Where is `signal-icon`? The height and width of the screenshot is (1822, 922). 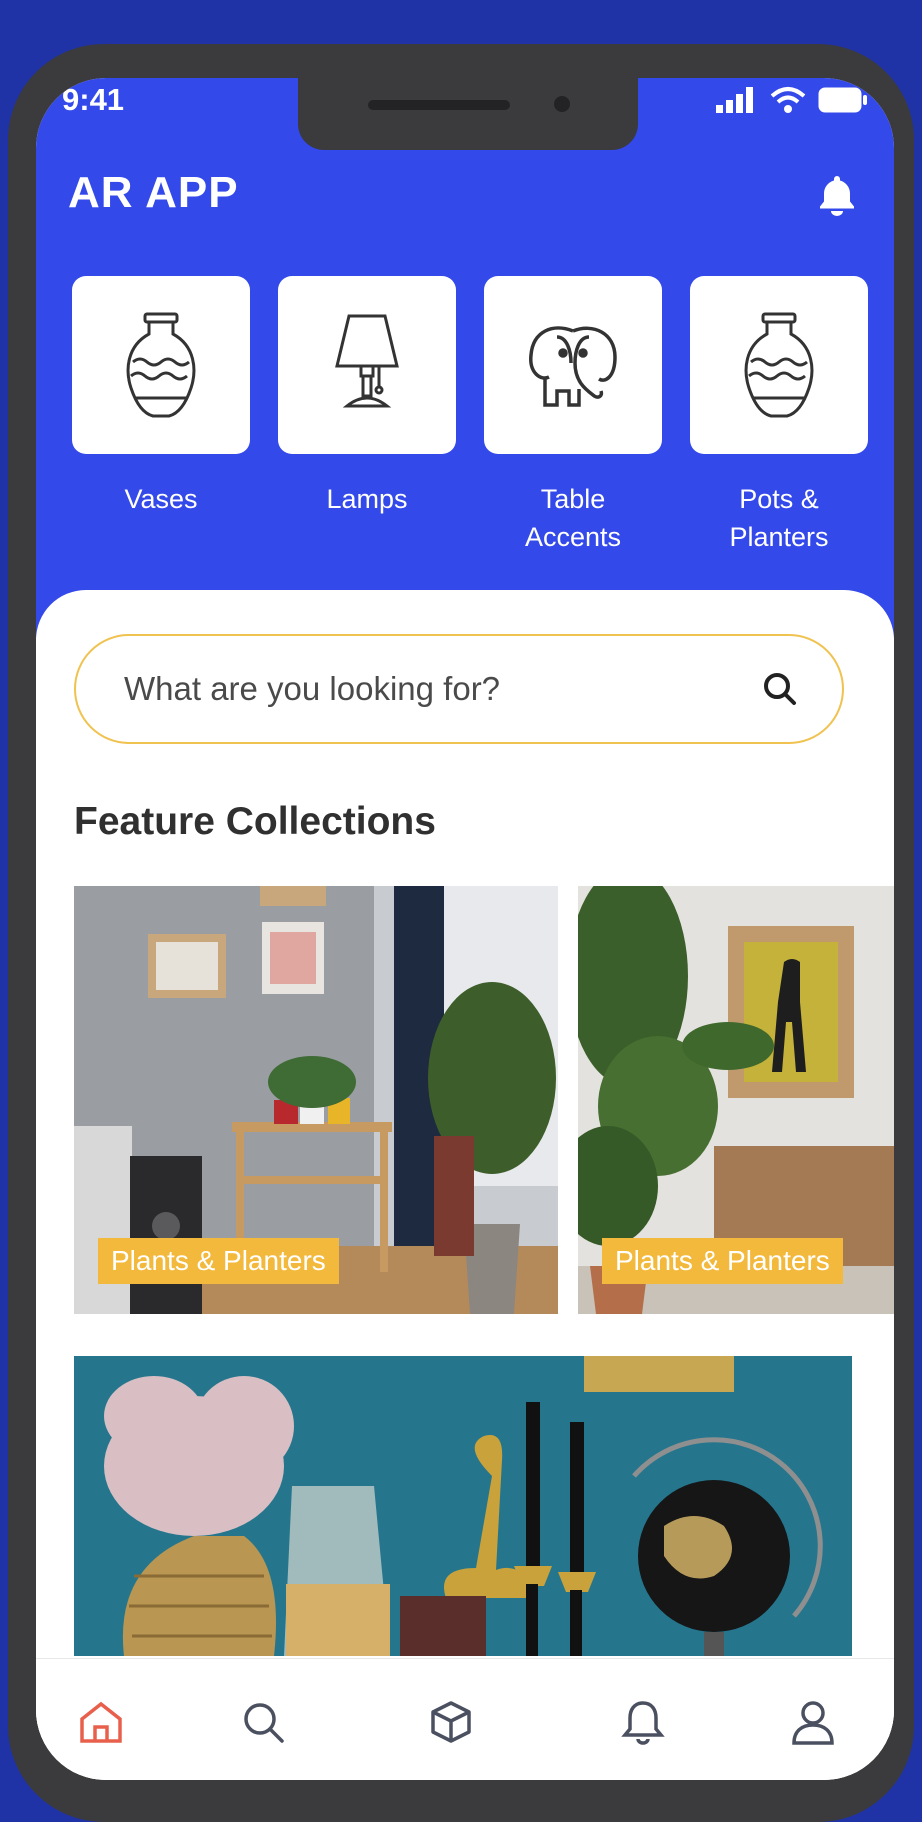 signal-icon is located at coordinates (734, 100).